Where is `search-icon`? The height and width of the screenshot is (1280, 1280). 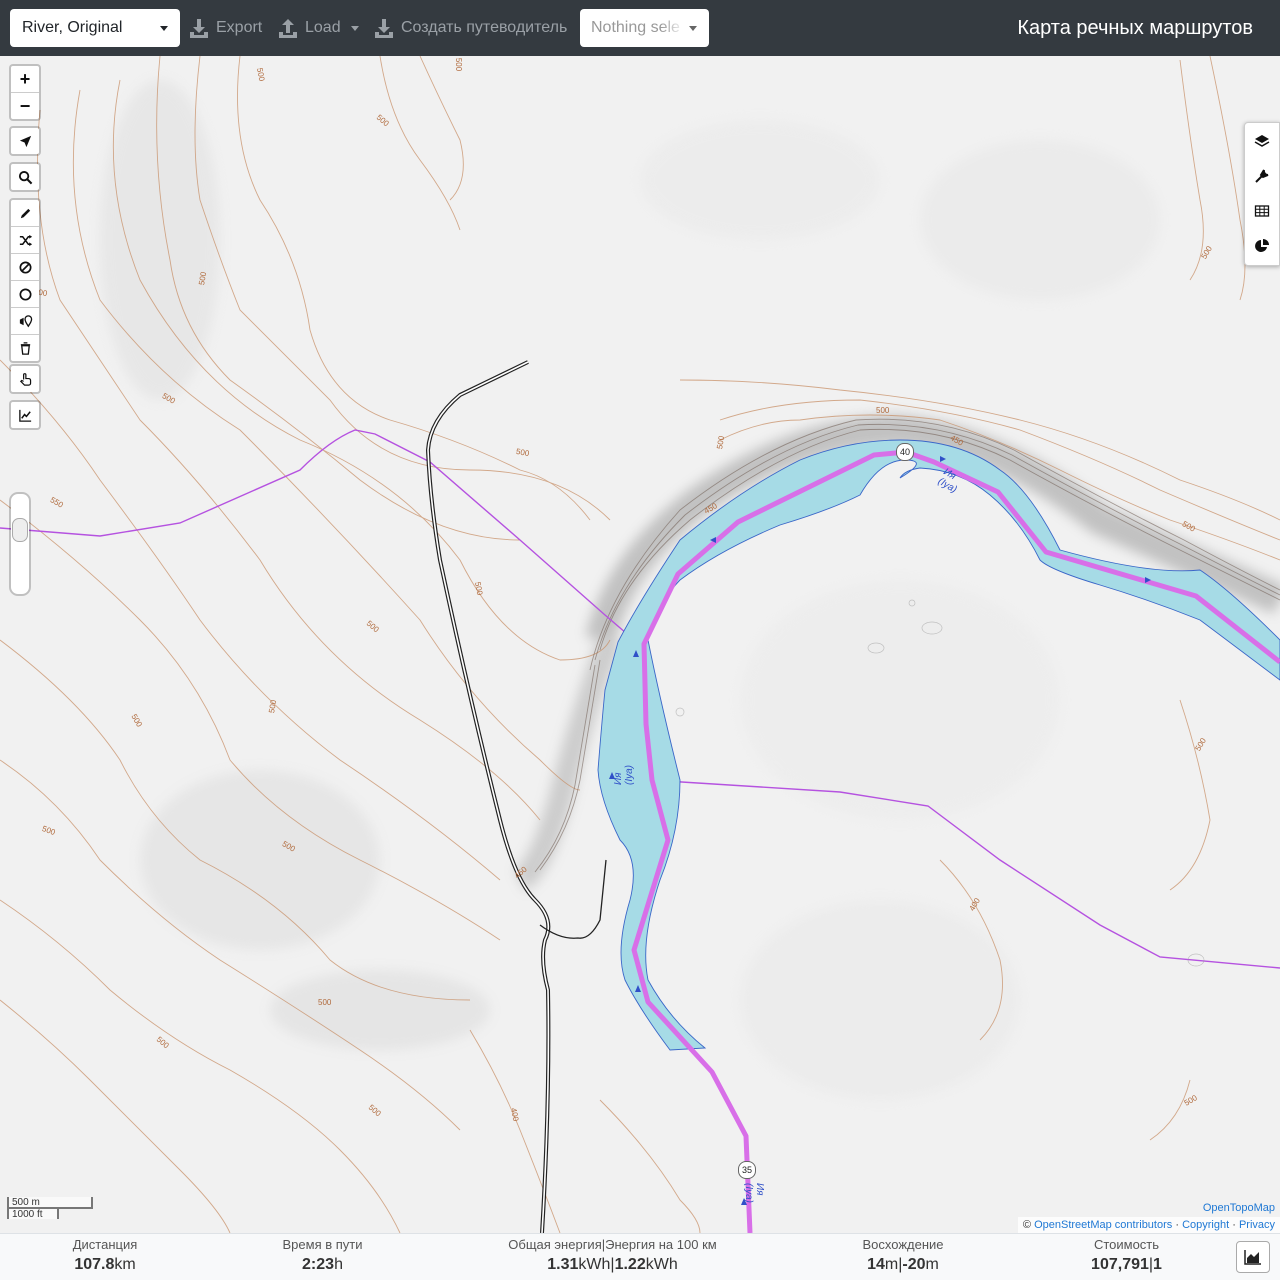 search-icon is located at coordinates (25, 177).